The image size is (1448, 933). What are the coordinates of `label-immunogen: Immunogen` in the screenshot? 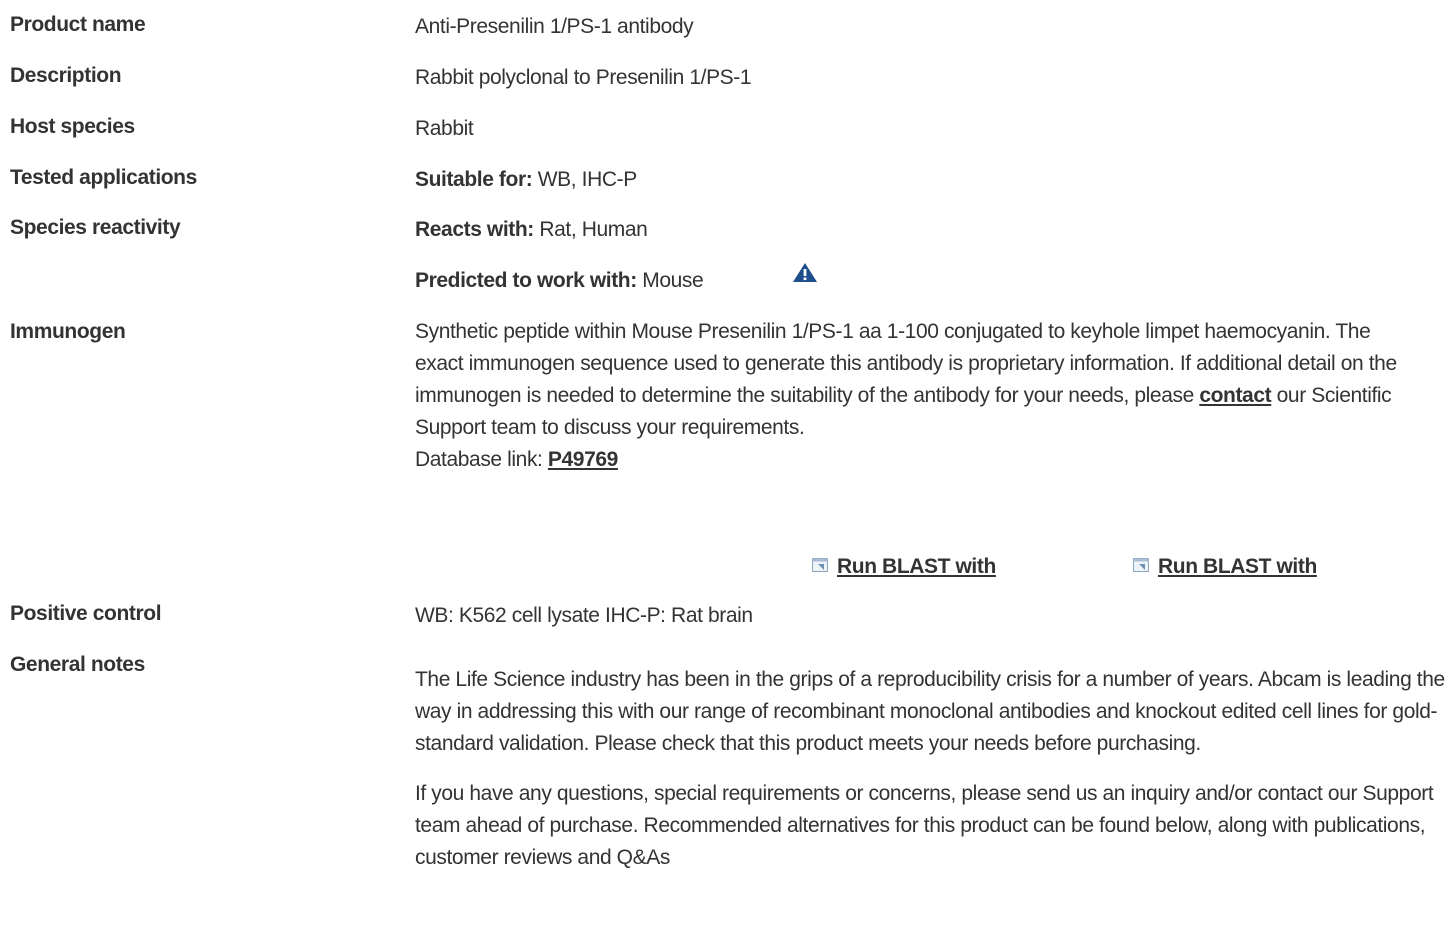 It's located at (68, 331).